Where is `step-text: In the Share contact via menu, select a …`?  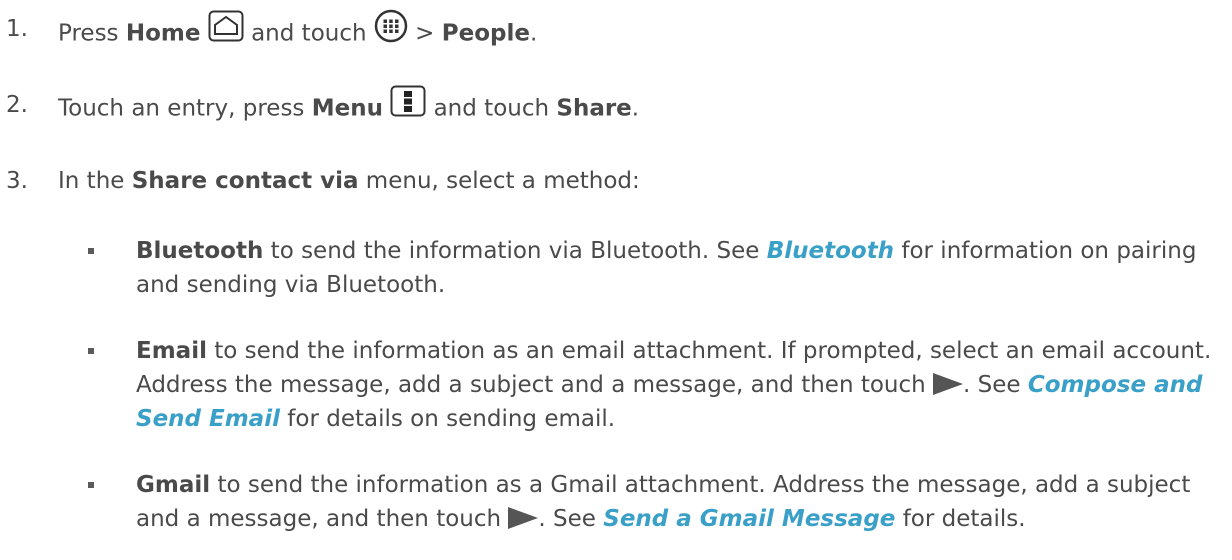
step-text: In the Share contact via menu, select a … is located at coordinates (349, 181).